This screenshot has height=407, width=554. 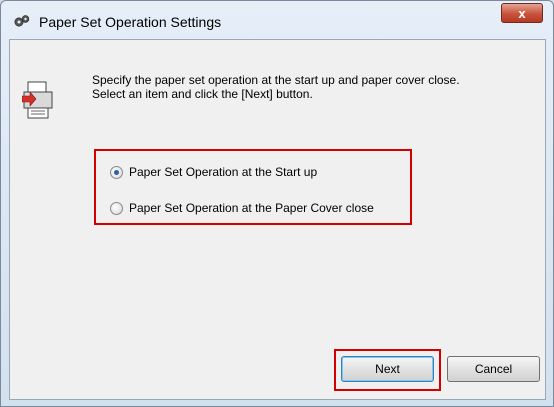 I want to click on radio-selected-dot, so click(x=116, y=172).